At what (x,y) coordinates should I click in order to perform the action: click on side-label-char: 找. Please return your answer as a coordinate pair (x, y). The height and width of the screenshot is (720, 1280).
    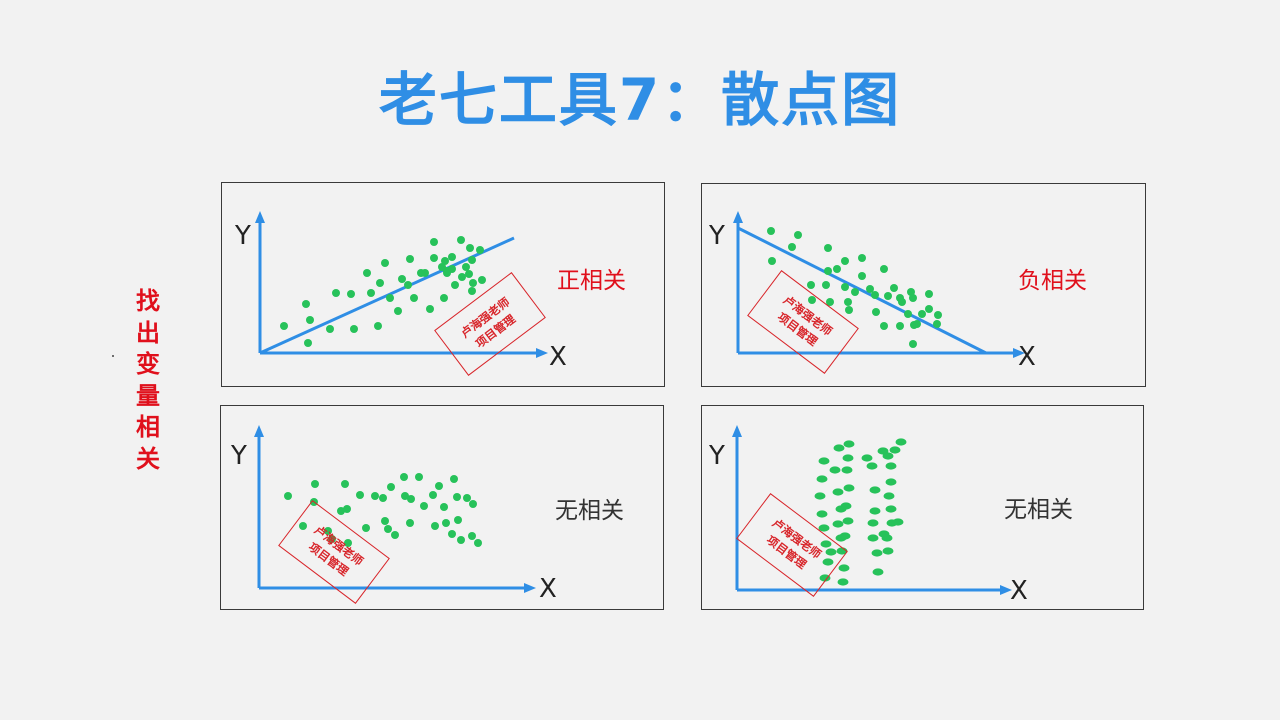
    Looking at the image, I should click on (148, 301).